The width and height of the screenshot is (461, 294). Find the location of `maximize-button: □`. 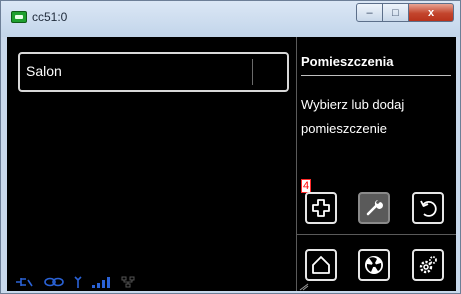

maximize-button: □ is located at coordinates (396, 12).